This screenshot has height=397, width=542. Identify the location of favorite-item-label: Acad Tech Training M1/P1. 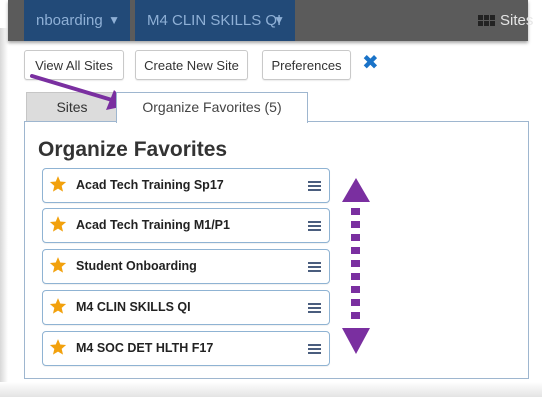
(153, 225).